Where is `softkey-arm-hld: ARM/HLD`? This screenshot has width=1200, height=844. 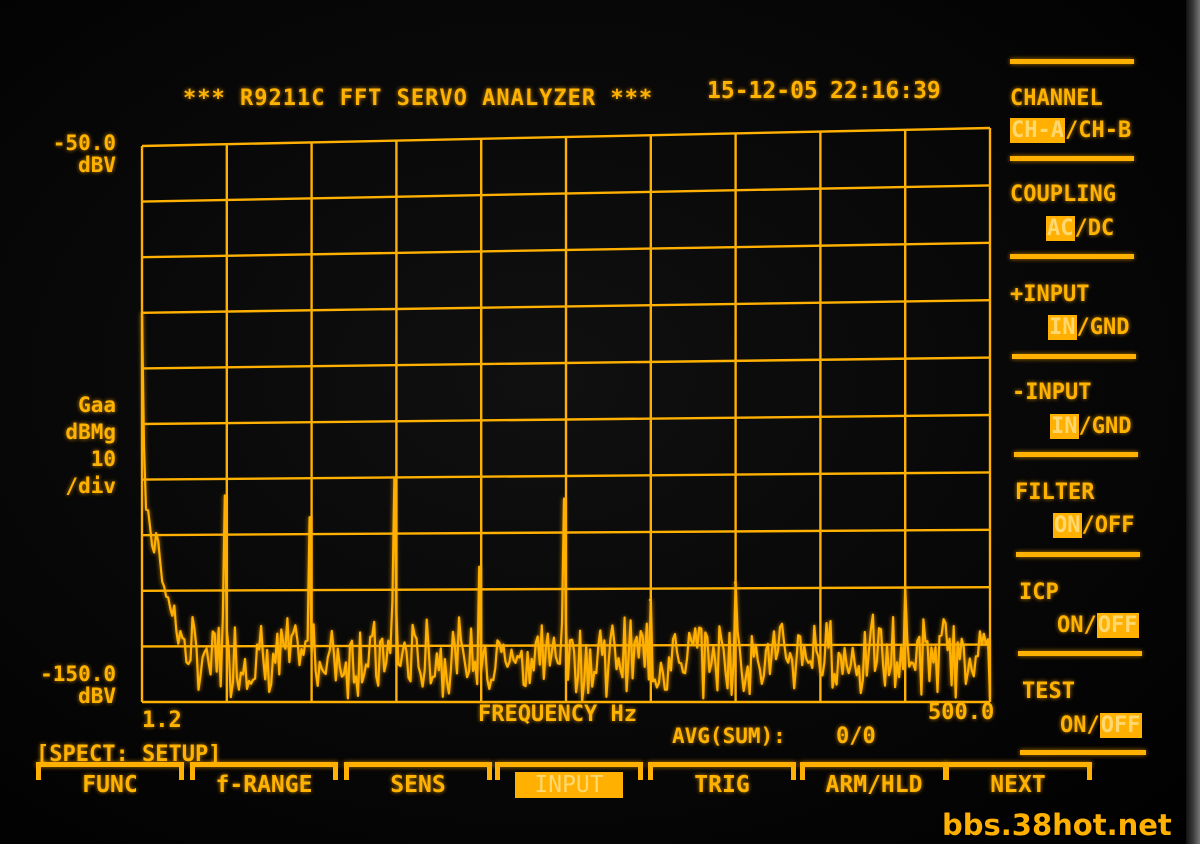 softkey-arm-hld: ARM/HLD is located at coordinates (874, 786).